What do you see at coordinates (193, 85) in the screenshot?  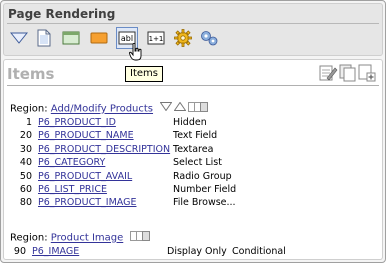 I see `panel-divider` at bounding box center [193, 85].